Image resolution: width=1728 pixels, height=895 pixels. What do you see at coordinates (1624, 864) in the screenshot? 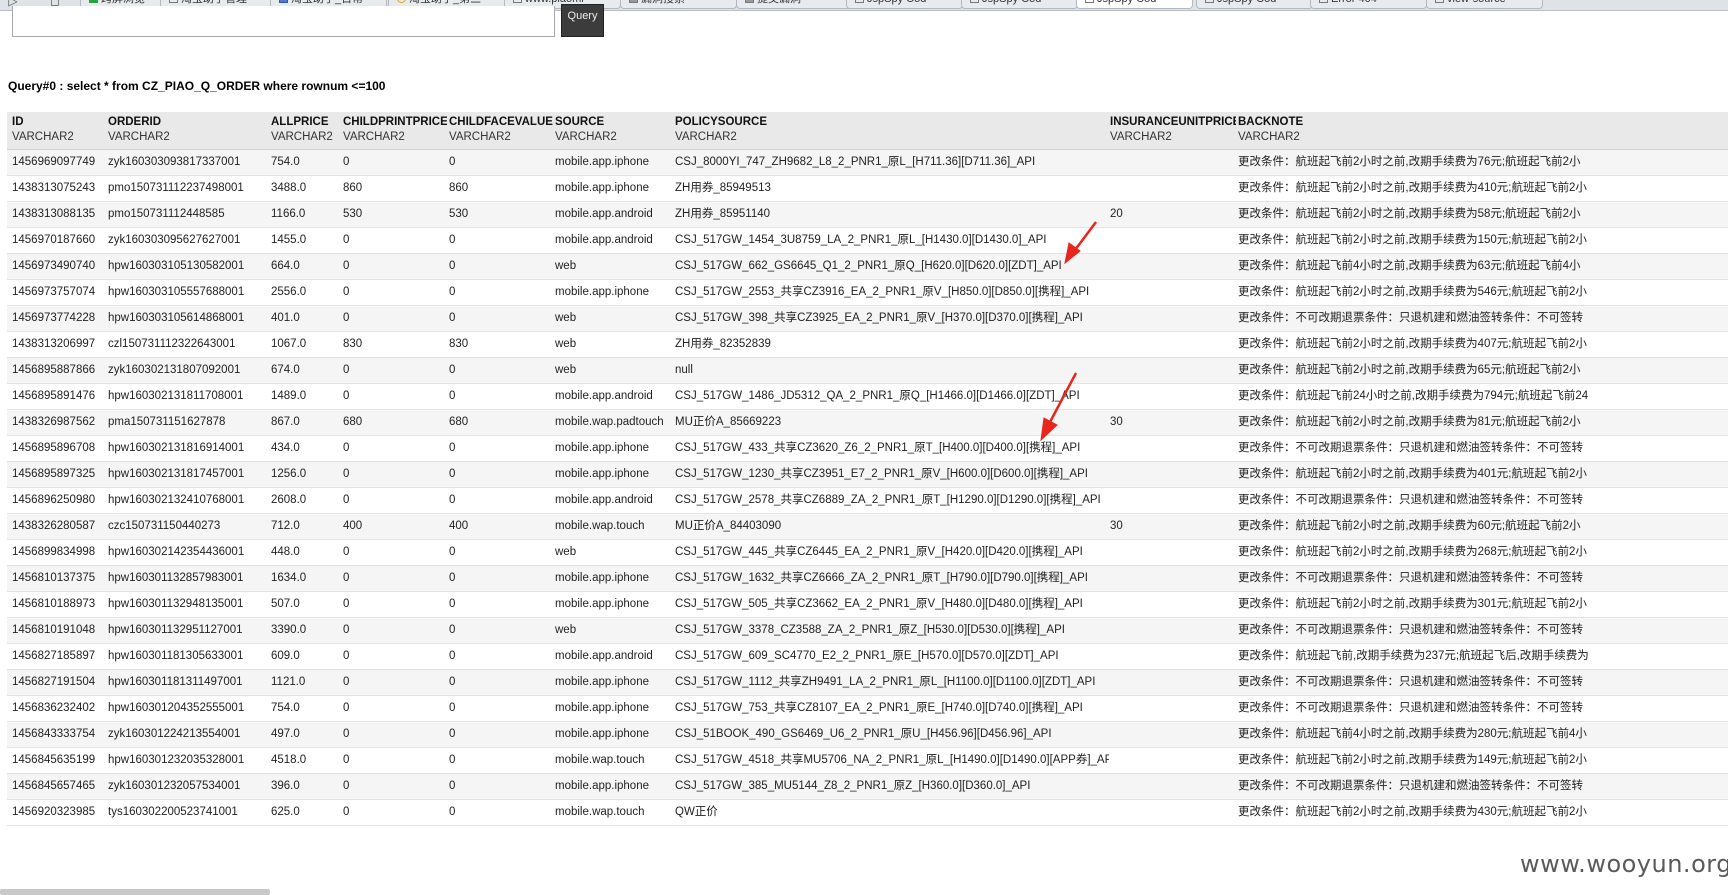
I see `watermark: www.wooyun.org` at bounding box center [1624, 864].